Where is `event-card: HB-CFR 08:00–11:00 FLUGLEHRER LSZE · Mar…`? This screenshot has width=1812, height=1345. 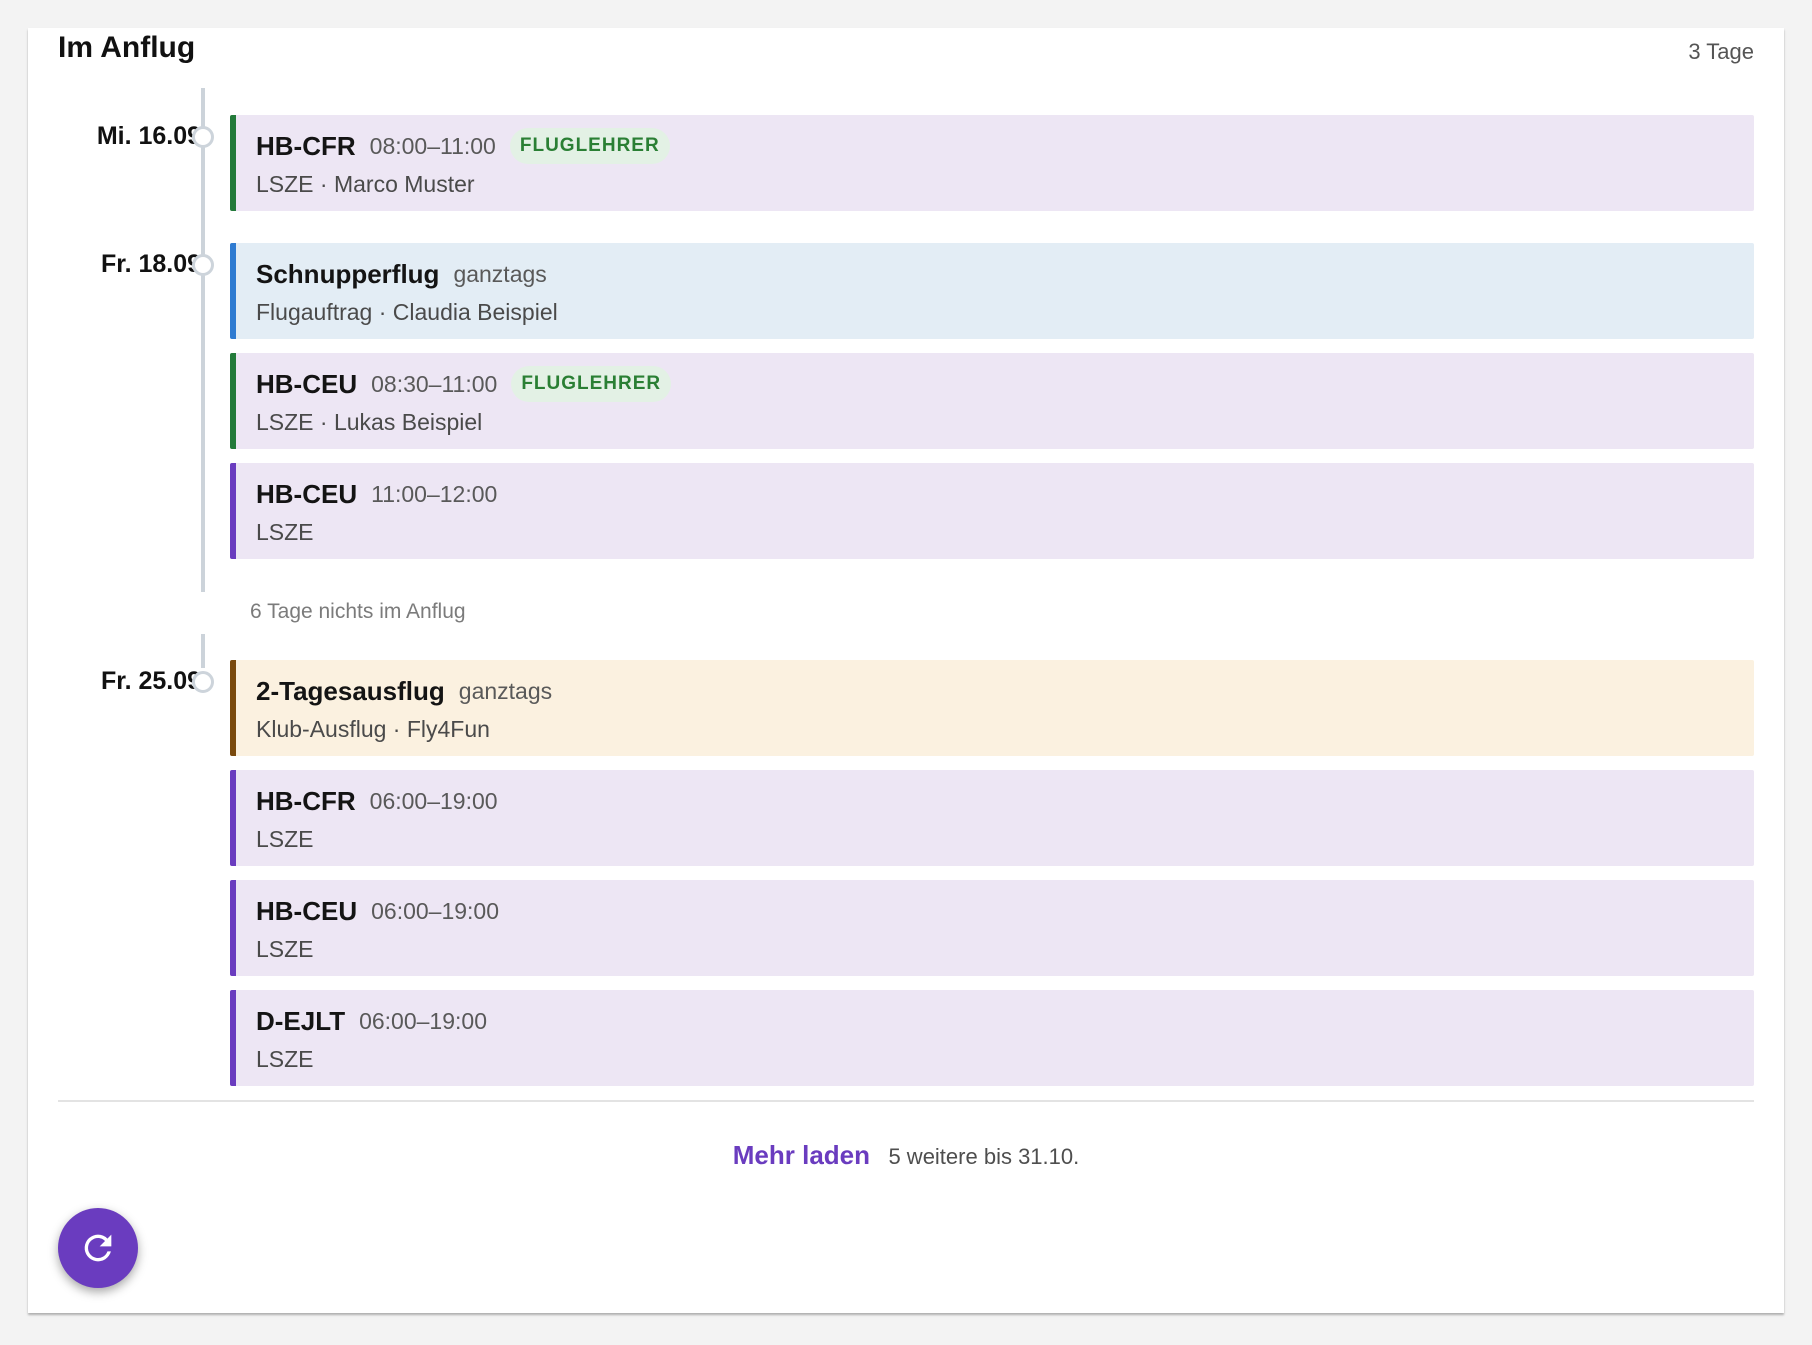 event-card: HB-CFR 08:00–11:00 FLUGLEHRER LSZE · Mar… is located at coordinates (992, 163).